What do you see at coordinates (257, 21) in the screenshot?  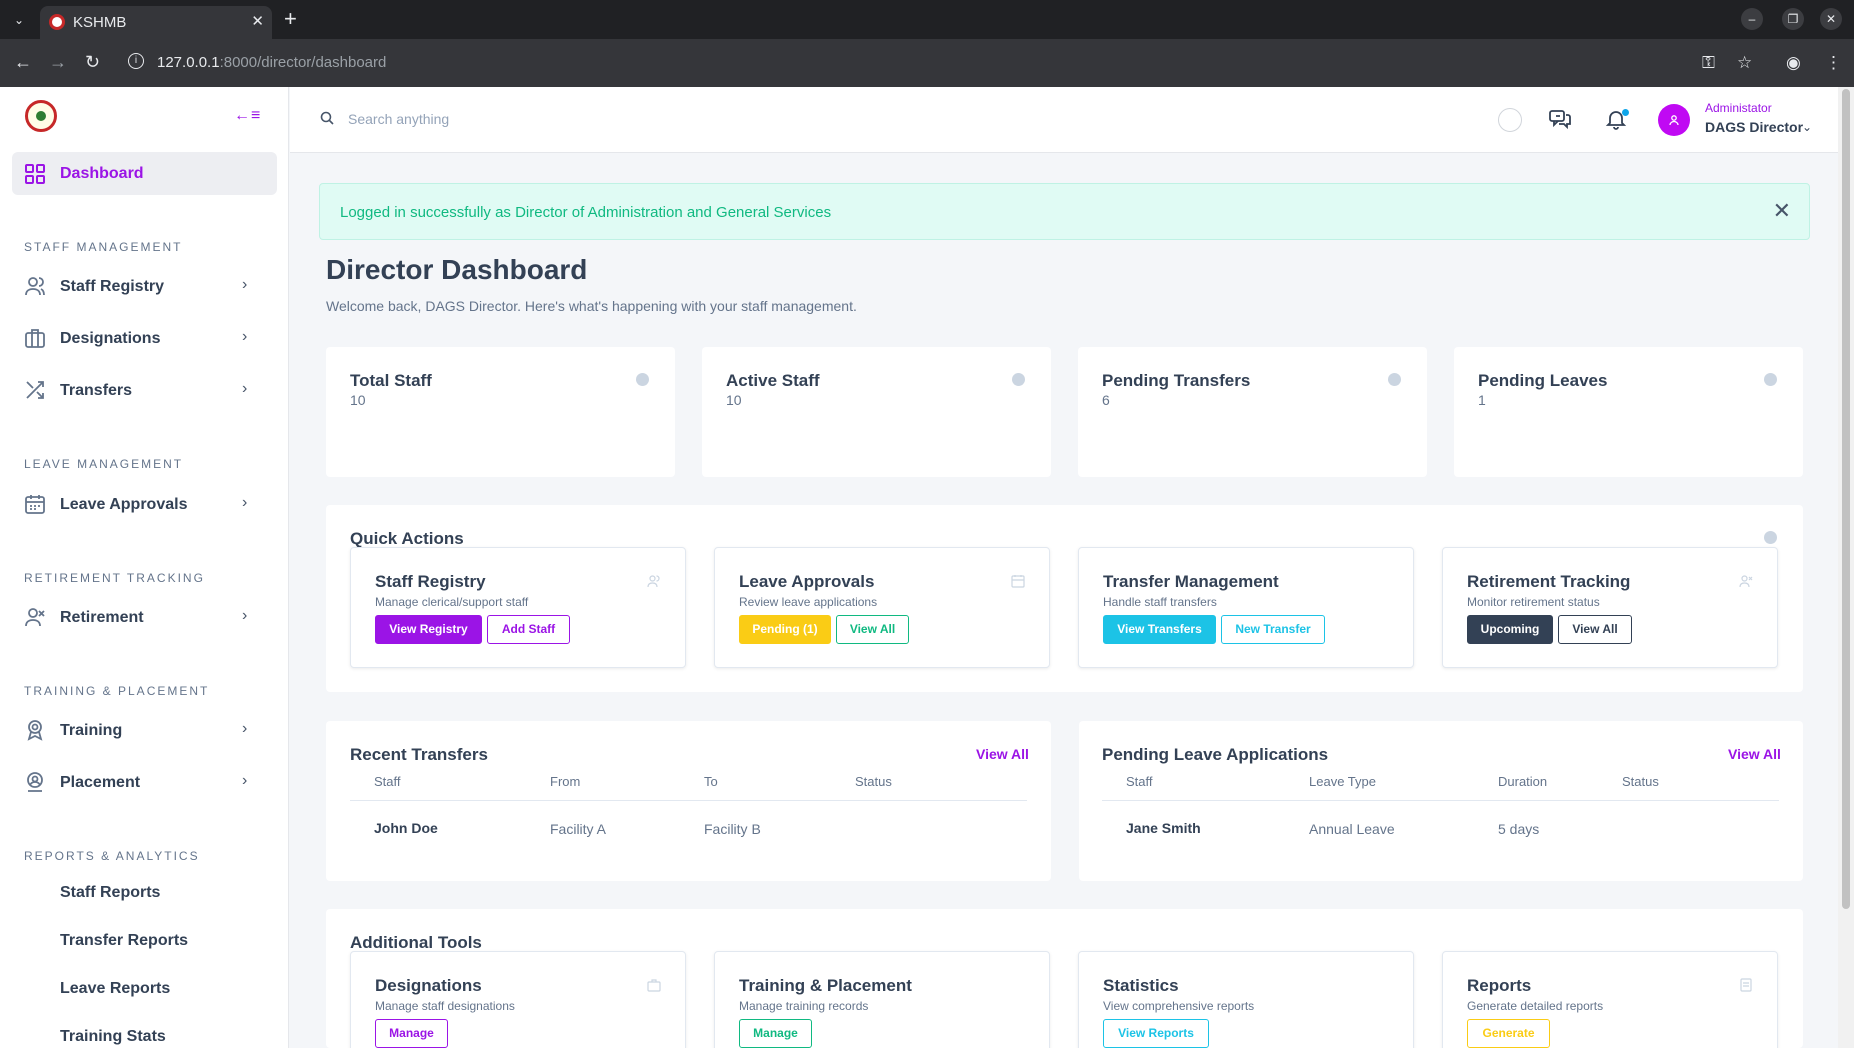 I see `tab-close-icon: ✕` at bounding box center [257, 21].